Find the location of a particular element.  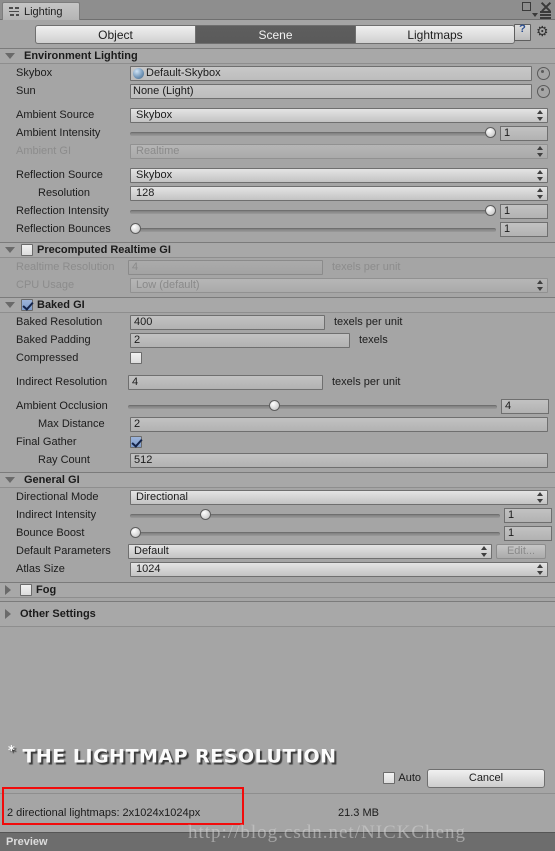

section-header-general-gi: General GI is located at coordinates (277, 480).